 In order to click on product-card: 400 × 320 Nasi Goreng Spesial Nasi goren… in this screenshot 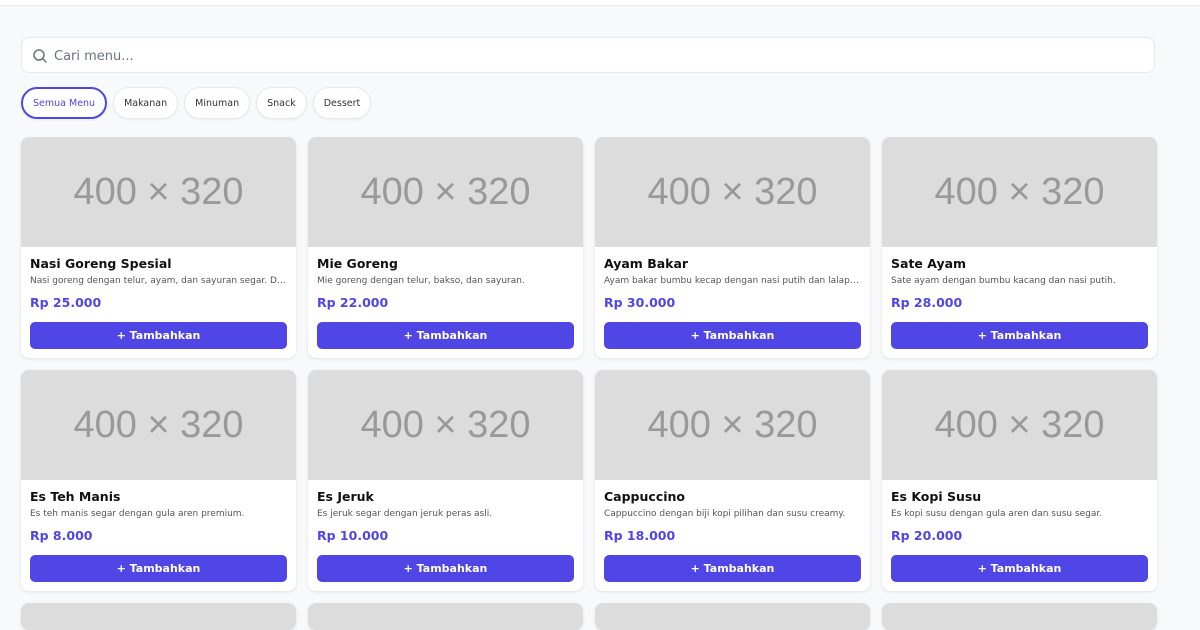, I will do `click(158, 247)`.